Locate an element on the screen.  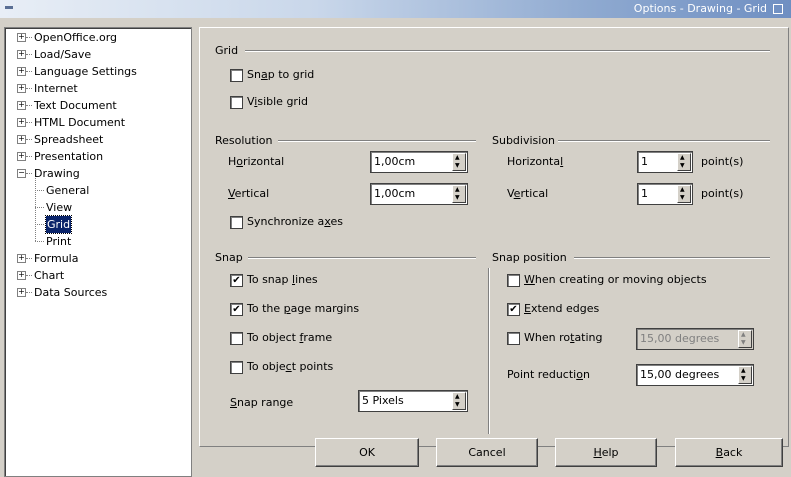
extend-edges-label: Extend edges is located at coordinates (561, 308).